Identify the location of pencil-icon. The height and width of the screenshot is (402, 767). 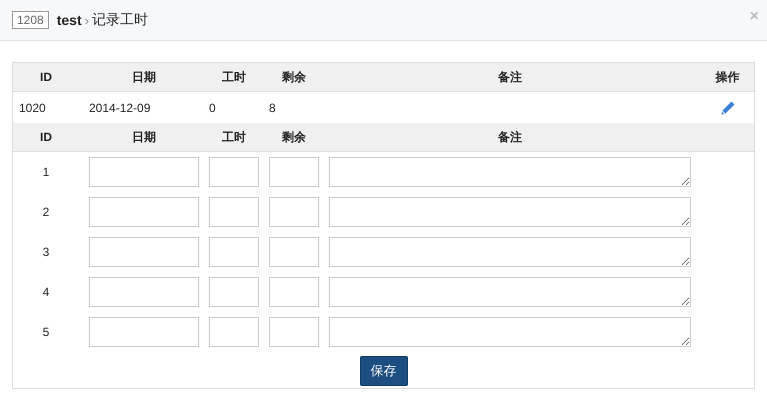
(728, 108).